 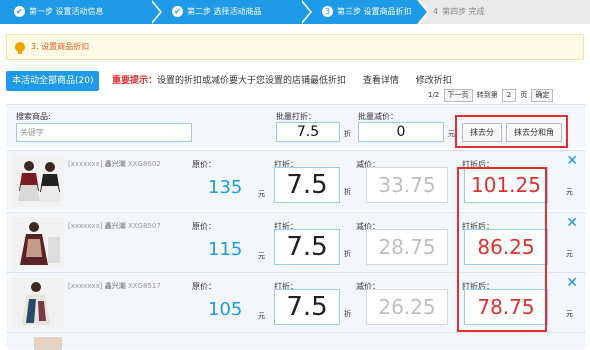 I want to click on step-number-icon: 4, so click(x=436, y=11).